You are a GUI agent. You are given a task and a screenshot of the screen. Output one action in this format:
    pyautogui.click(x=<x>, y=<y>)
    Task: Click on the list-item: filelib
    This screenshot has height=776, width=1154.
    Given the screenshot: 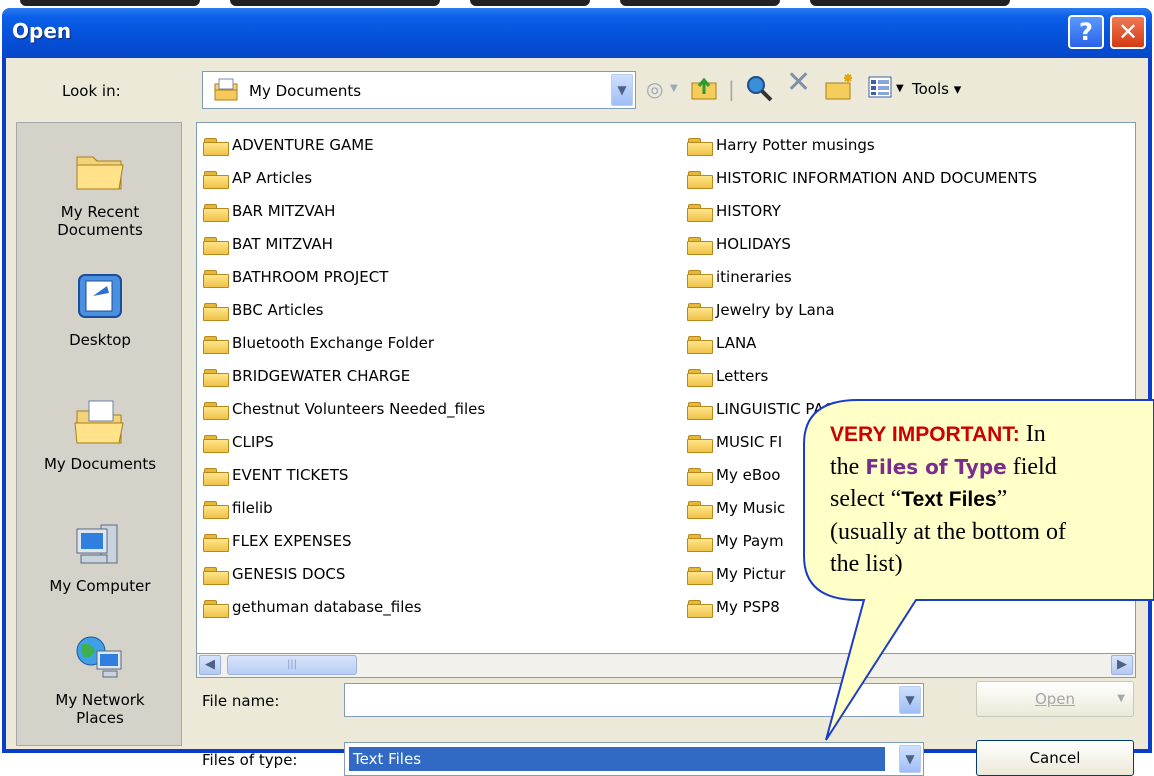 What is the action you would take?
    pyautogui.click(x=344, y=508)
    